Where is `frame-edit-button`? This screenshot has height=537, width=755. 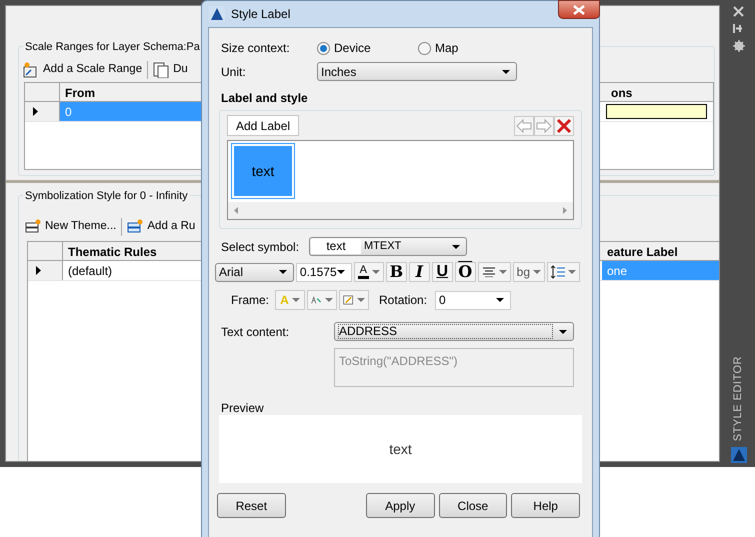
frame-edit-button is located at coordinates (354, 300).